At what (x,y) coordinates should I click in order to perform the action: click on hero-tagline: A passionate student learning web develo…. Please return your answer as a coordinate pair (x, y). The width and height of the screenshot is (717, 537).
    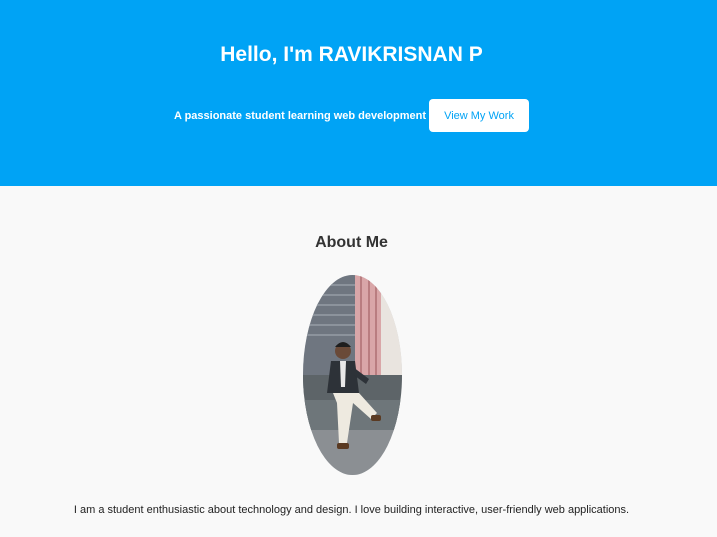
    Looking at the image, I should click on (300, 115).